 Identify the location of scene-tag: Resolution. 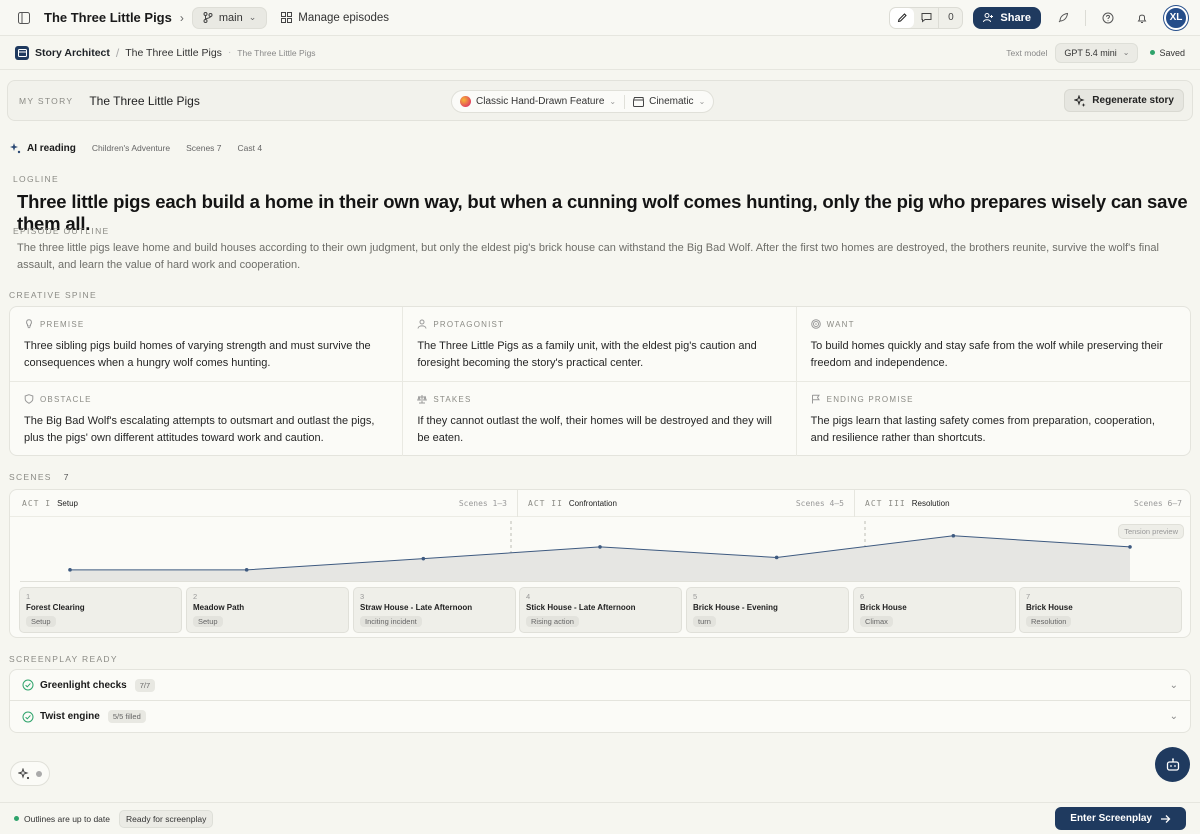
(1049, 621).